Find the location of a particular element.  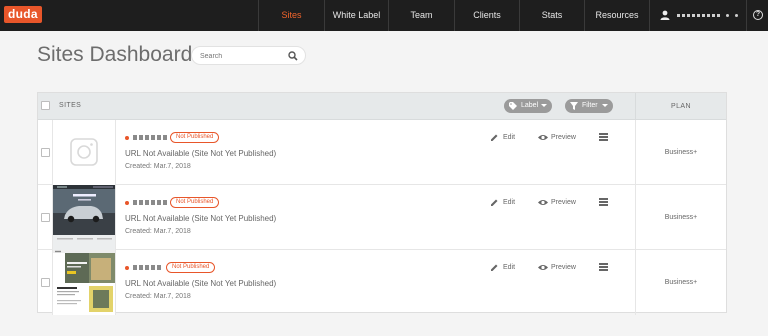

help-button: ? is located at coordinates (757, 15).